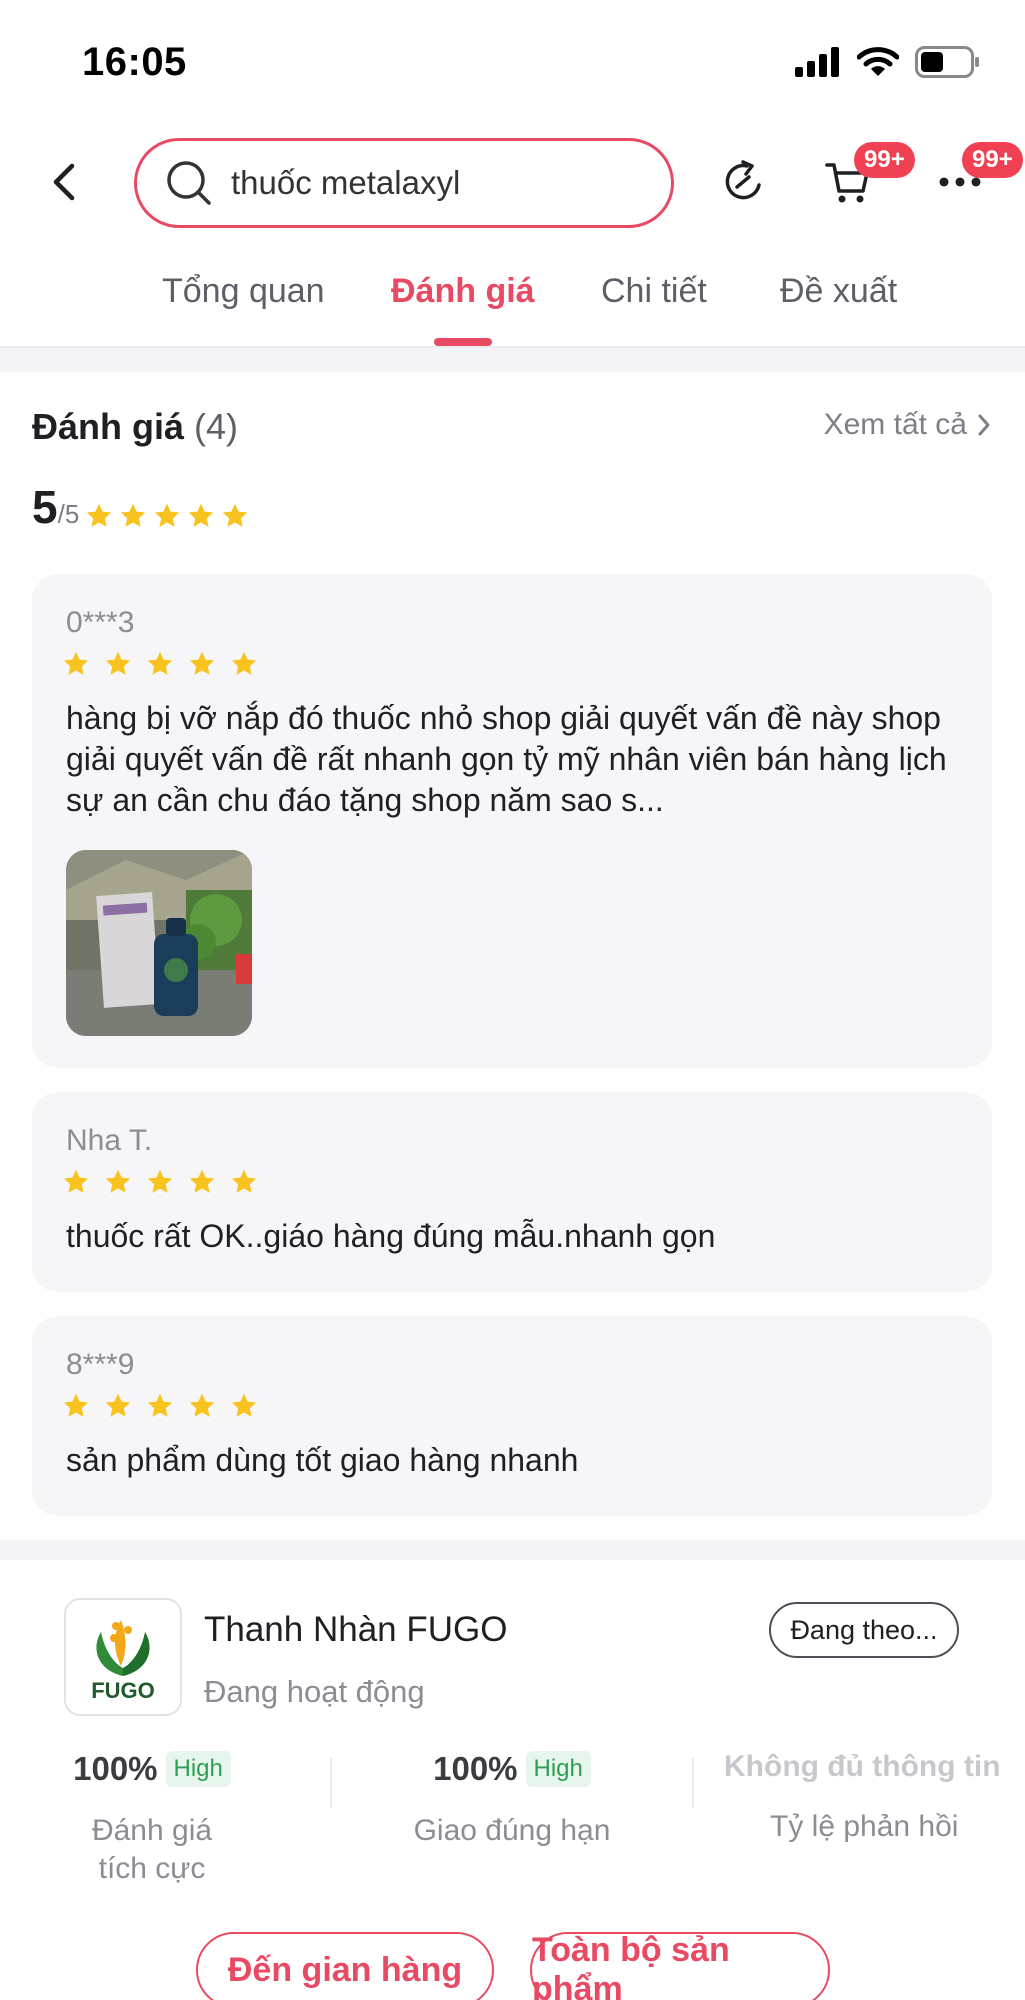 This screenshot has width=1025, height=2000. I want to click on status-icons, so click(888, 62).